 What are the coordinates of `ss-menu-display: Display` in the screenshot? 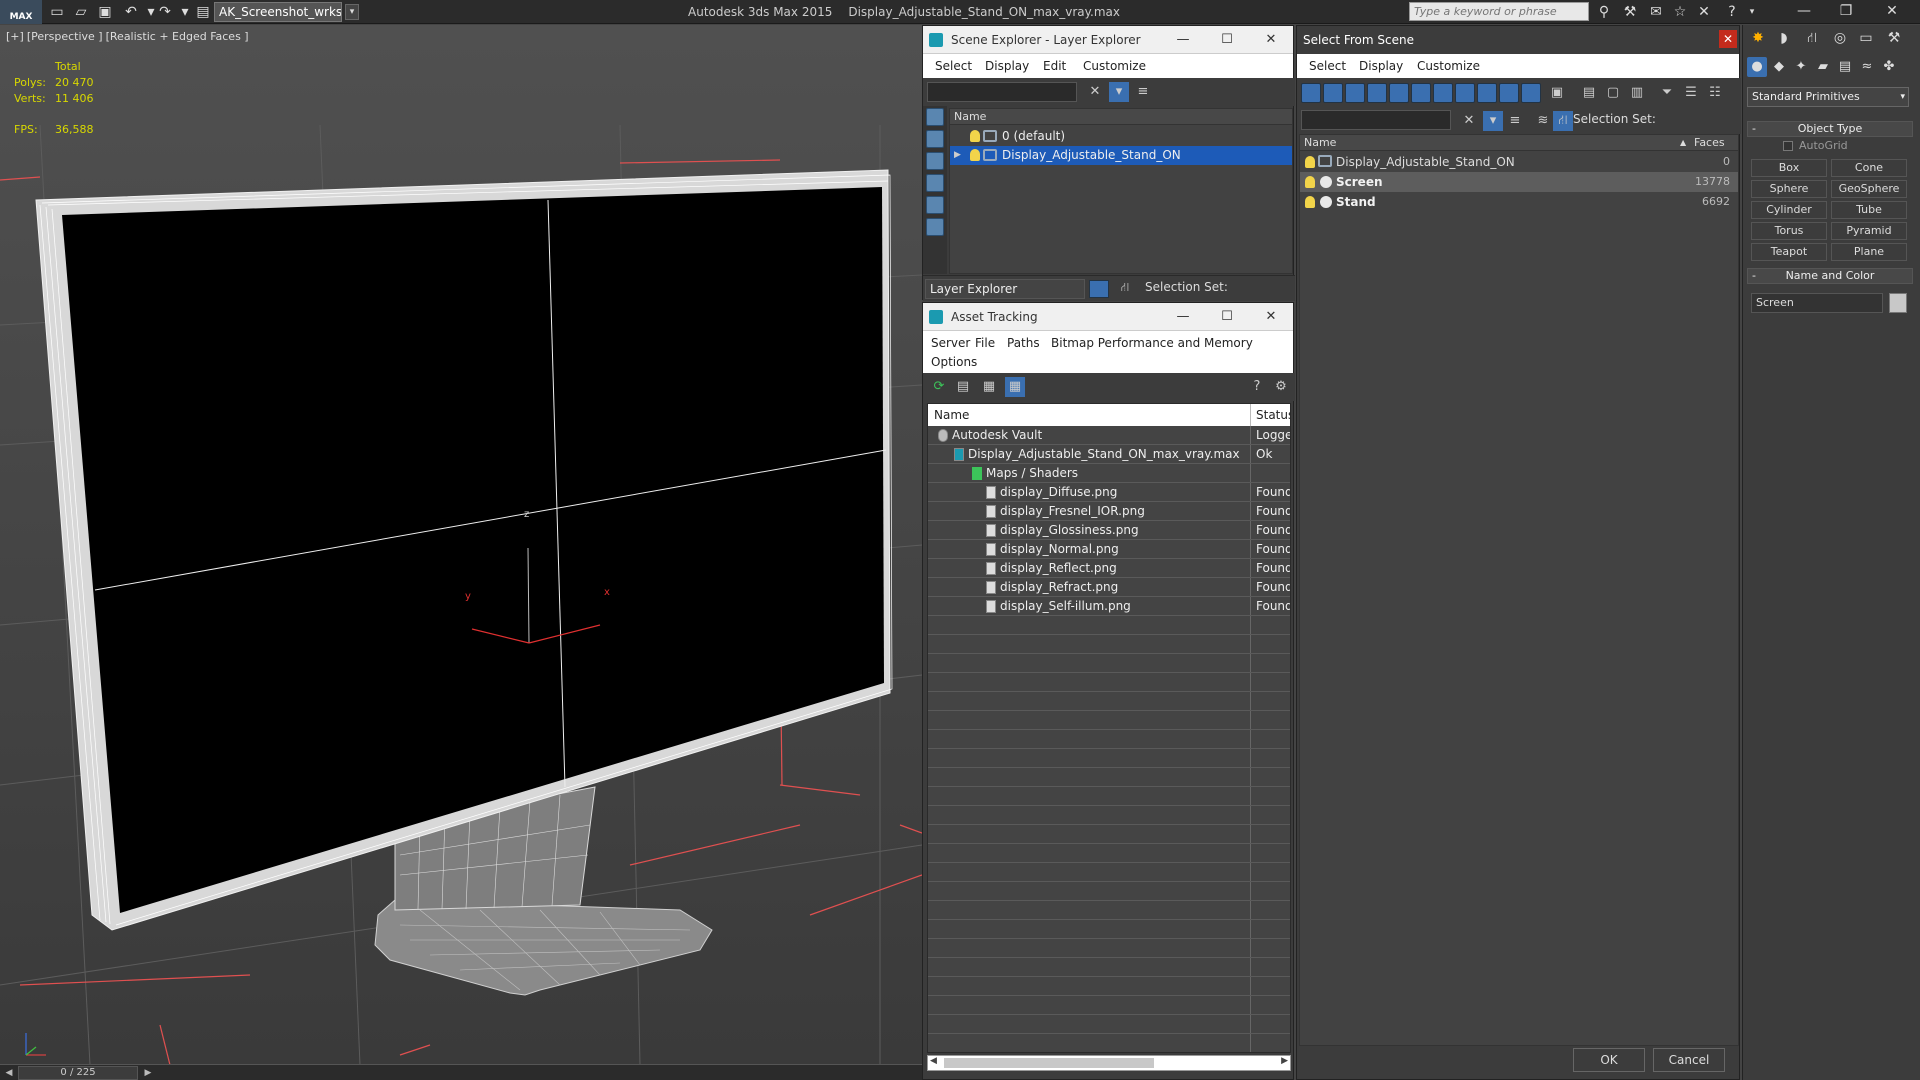 It's located at (1381, 66).